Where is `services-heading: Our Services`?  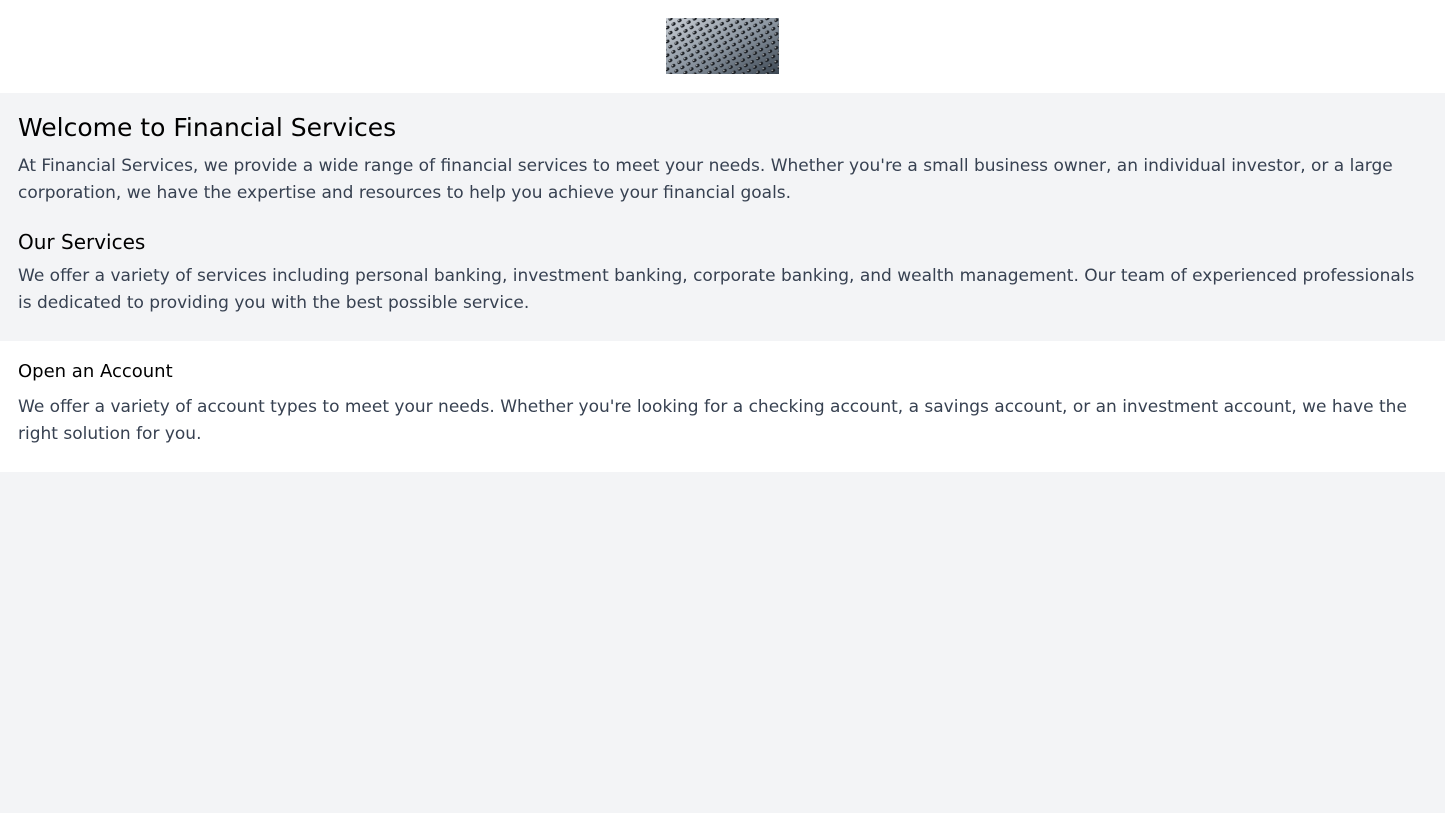
services-heading: Our Services is located at coordinates (82, 242).